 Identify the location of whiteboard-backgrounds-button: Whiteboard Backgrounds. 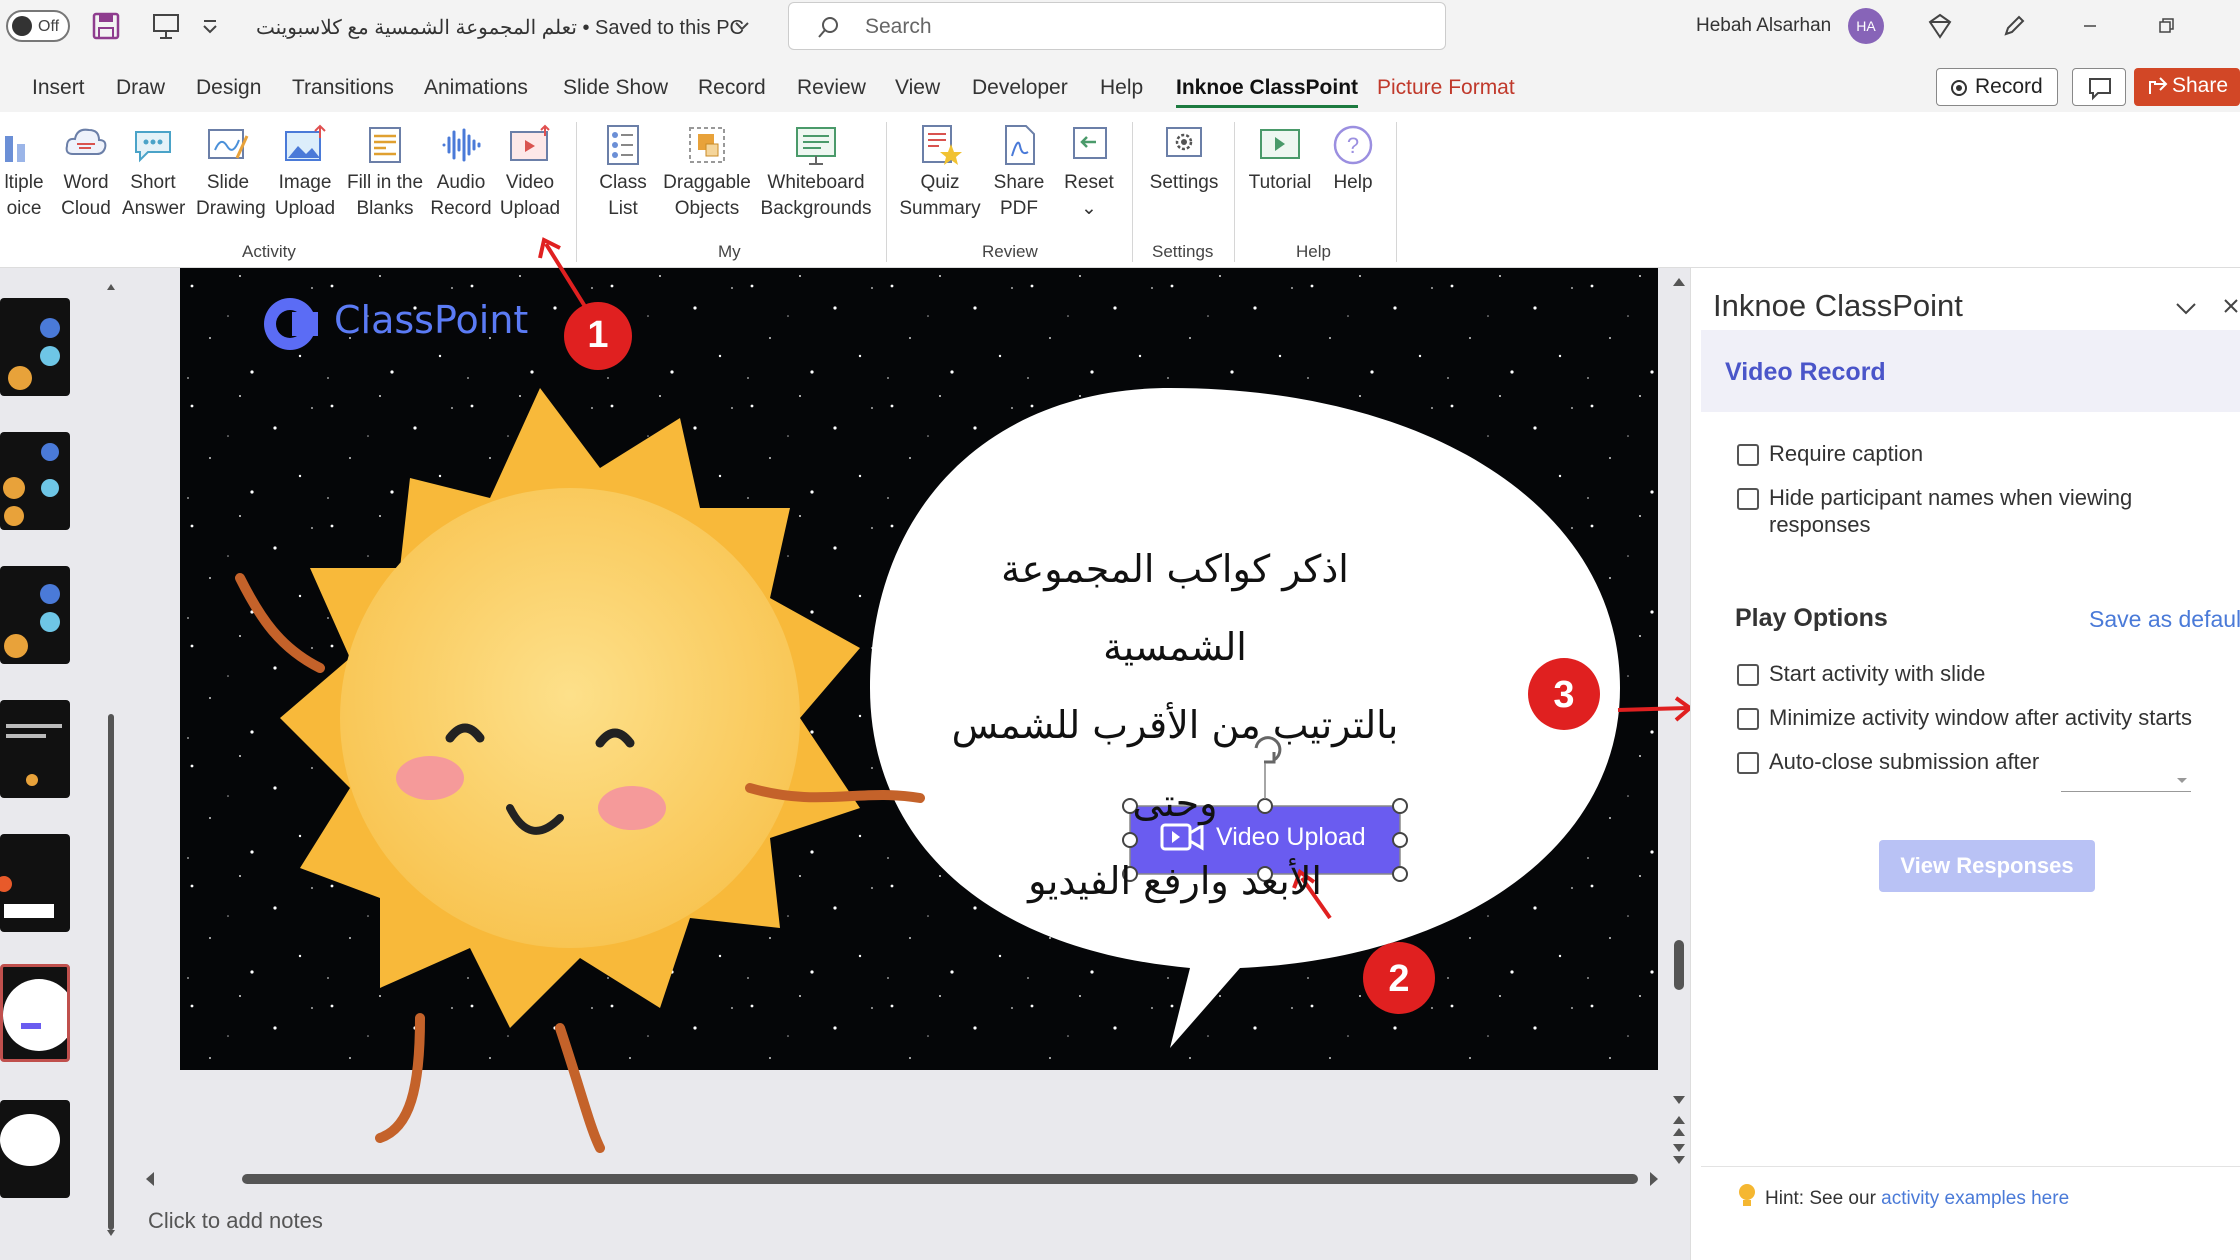
(816, 172).